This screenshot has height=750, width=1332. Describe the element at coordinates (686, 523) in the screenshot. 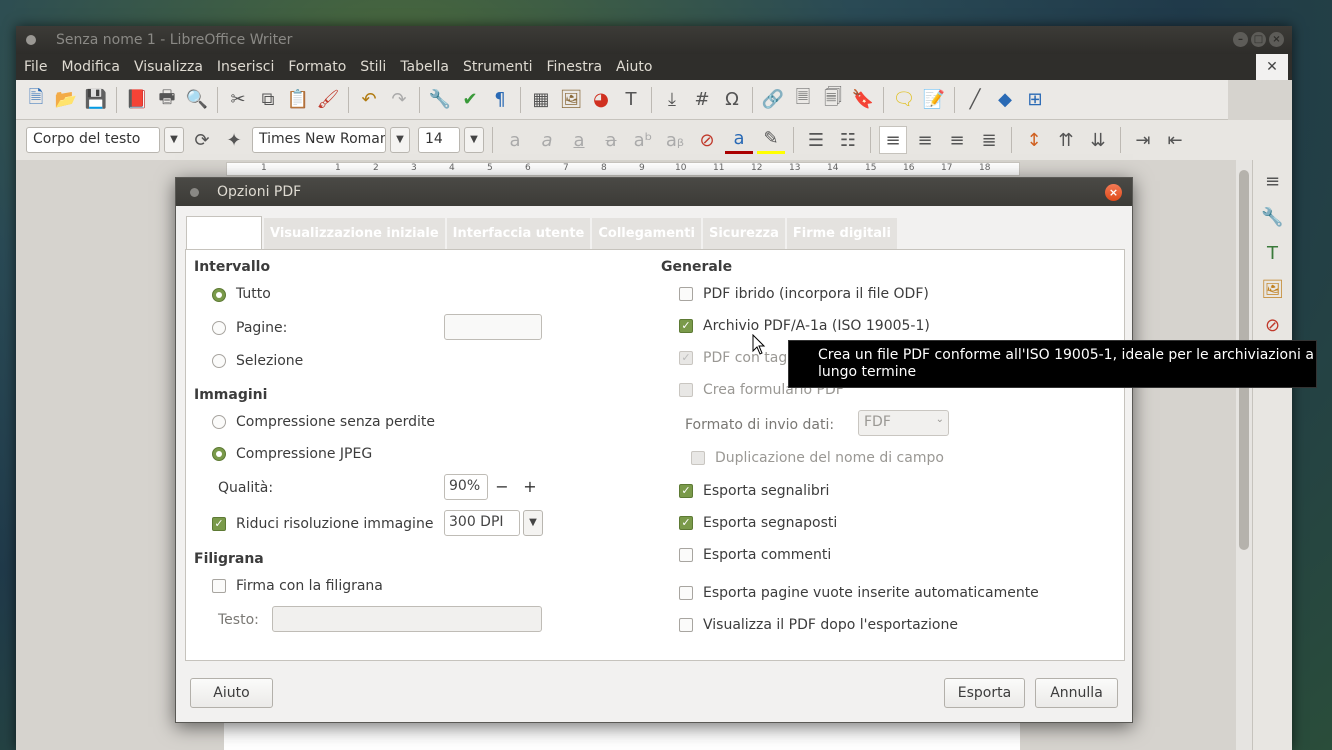

I see `export-placeholders-checkbox: ✓` at that location.